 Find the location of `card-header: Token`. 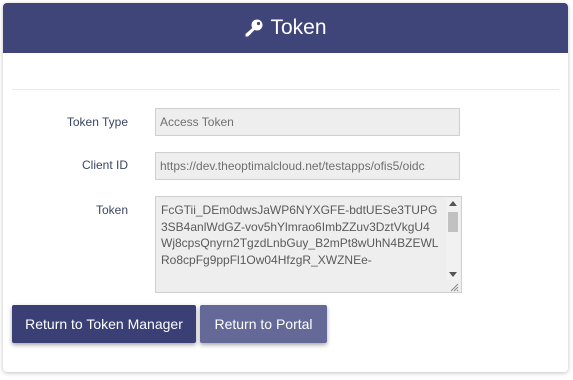

card-header: Token is located at coordinates (285, 28).